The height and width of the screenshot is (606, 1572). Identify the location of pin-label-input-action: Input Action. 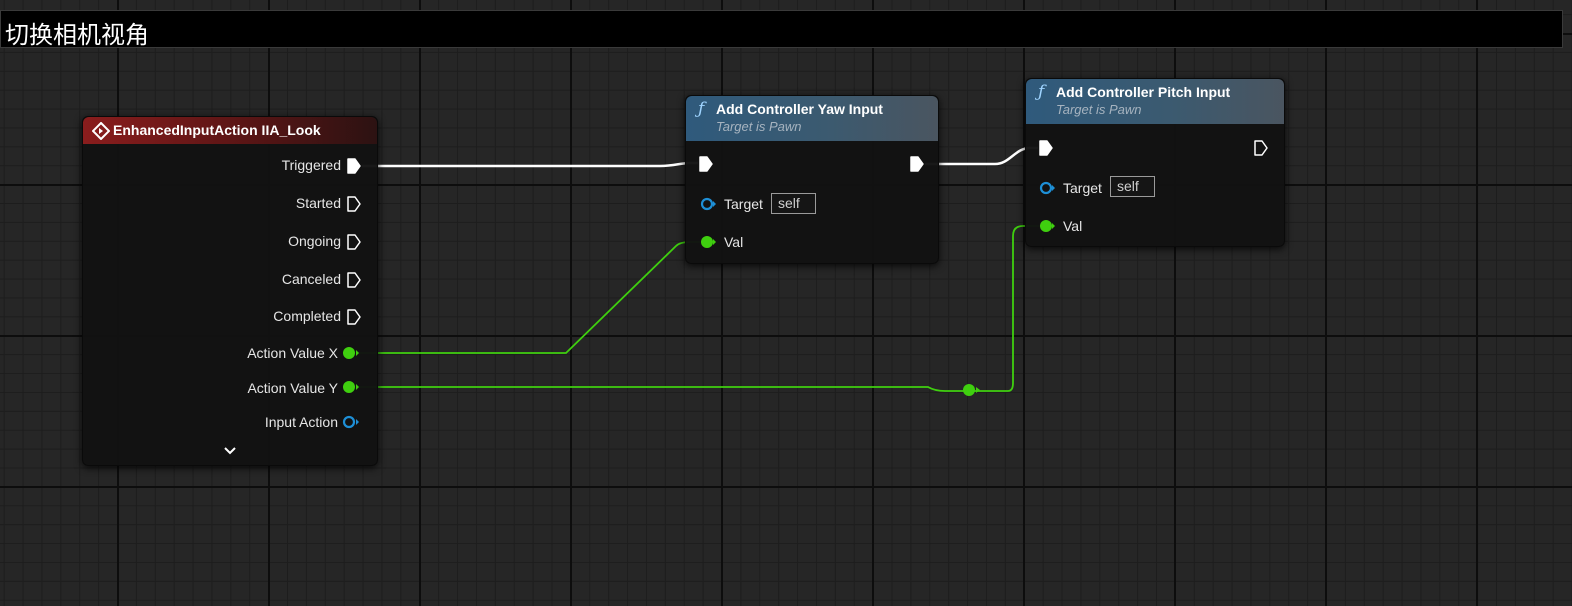
(301, 422).